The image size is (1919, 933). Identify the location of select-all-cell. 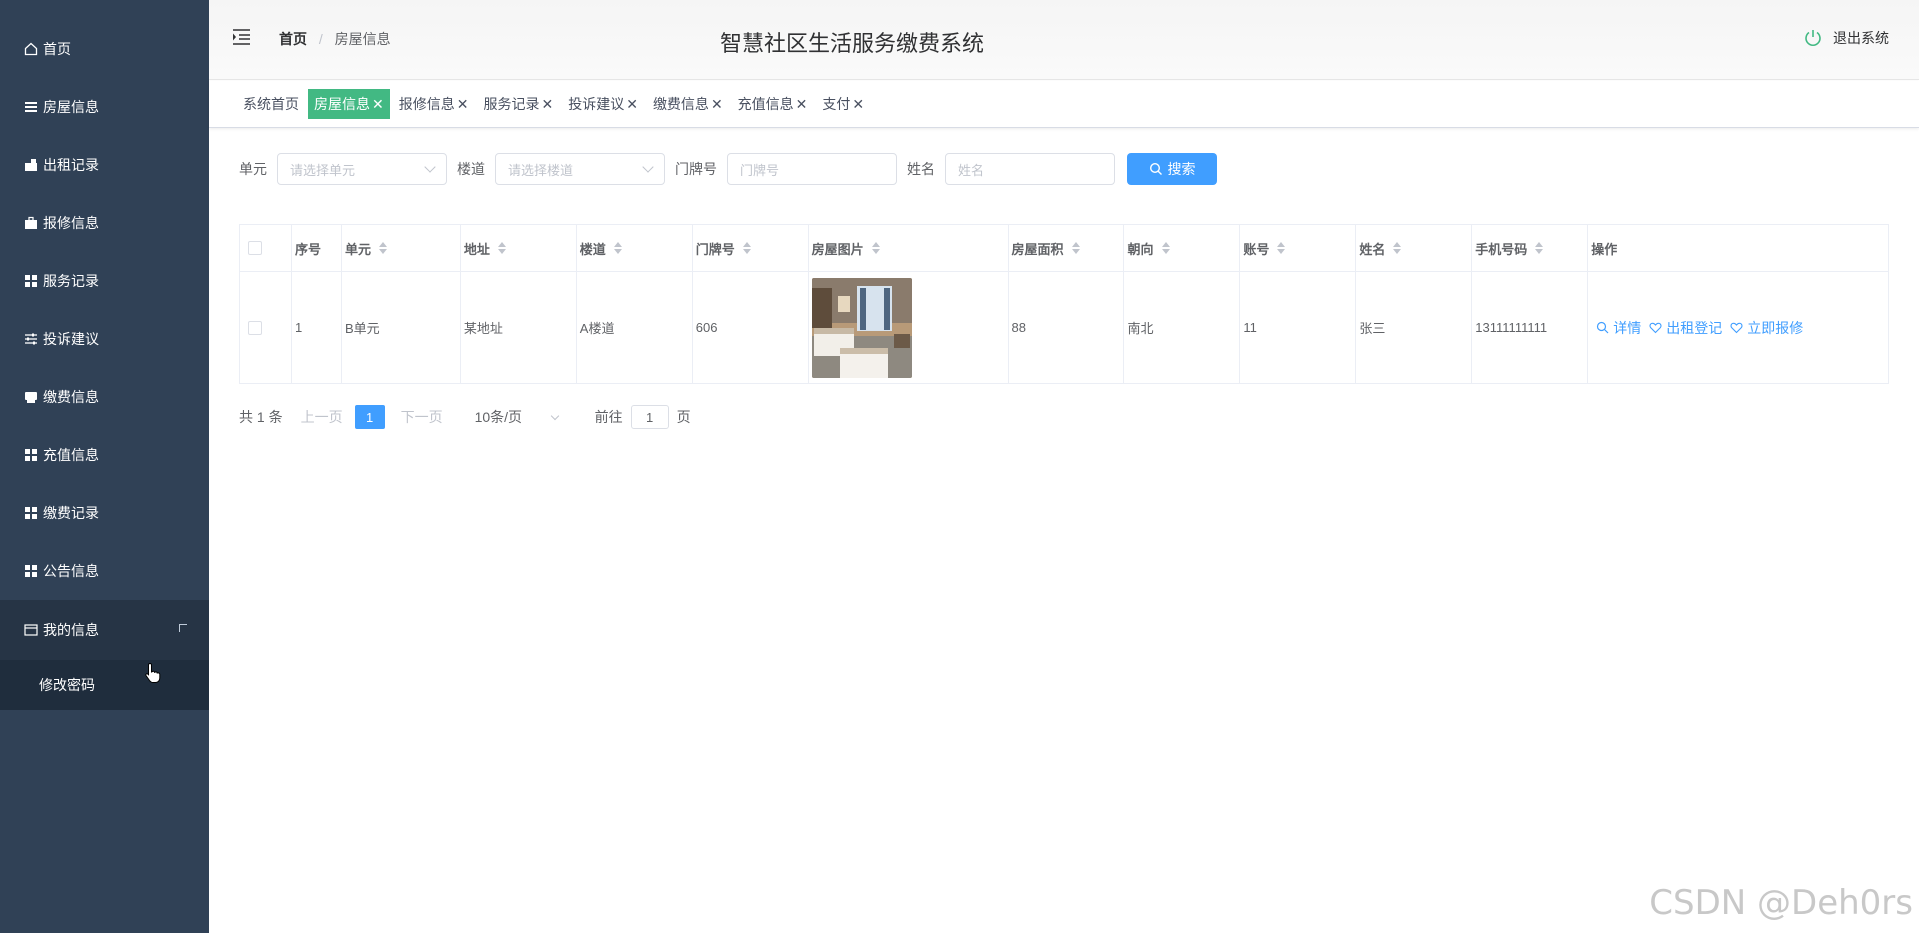
(266, 248).